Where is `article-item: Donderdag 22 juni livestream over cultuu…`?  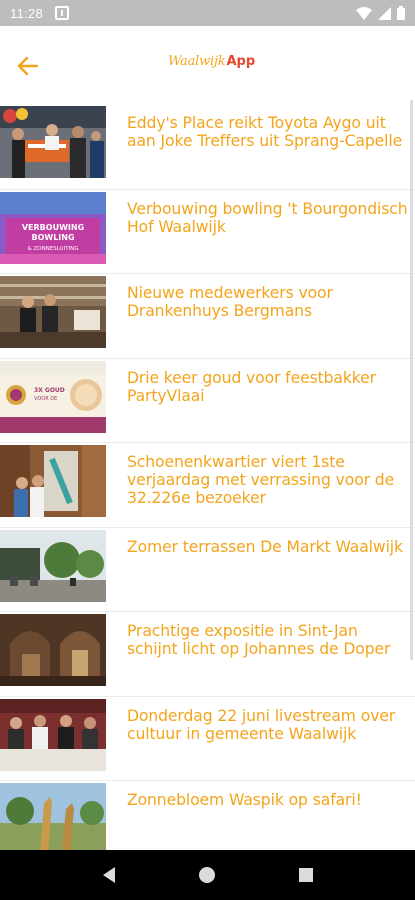
article-item: Donderdag 22 juni livestream over cultuu… is located at coordinates (207, 738).